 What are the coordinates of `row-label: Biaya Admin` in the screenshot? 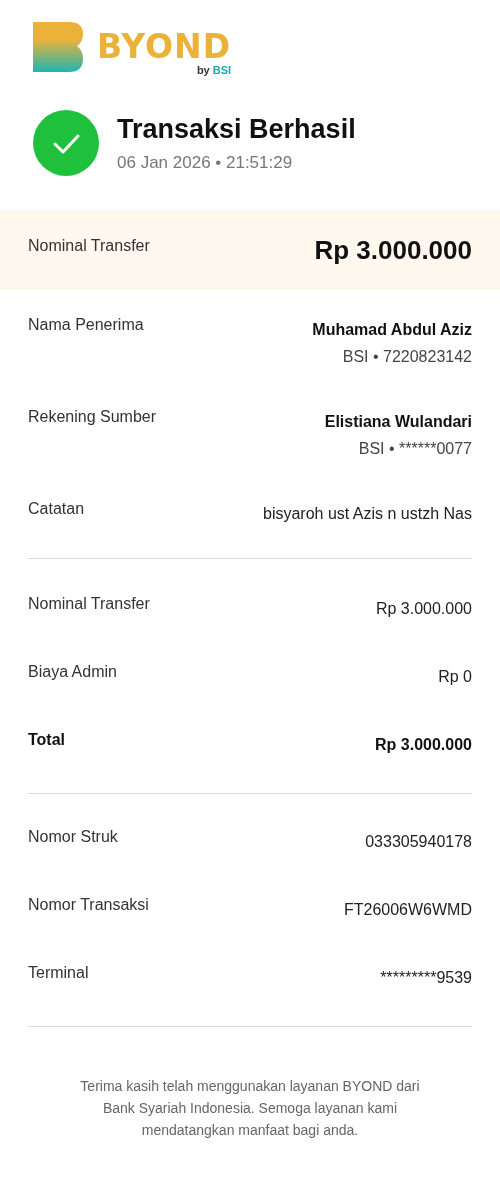 It's located at (72, 672).